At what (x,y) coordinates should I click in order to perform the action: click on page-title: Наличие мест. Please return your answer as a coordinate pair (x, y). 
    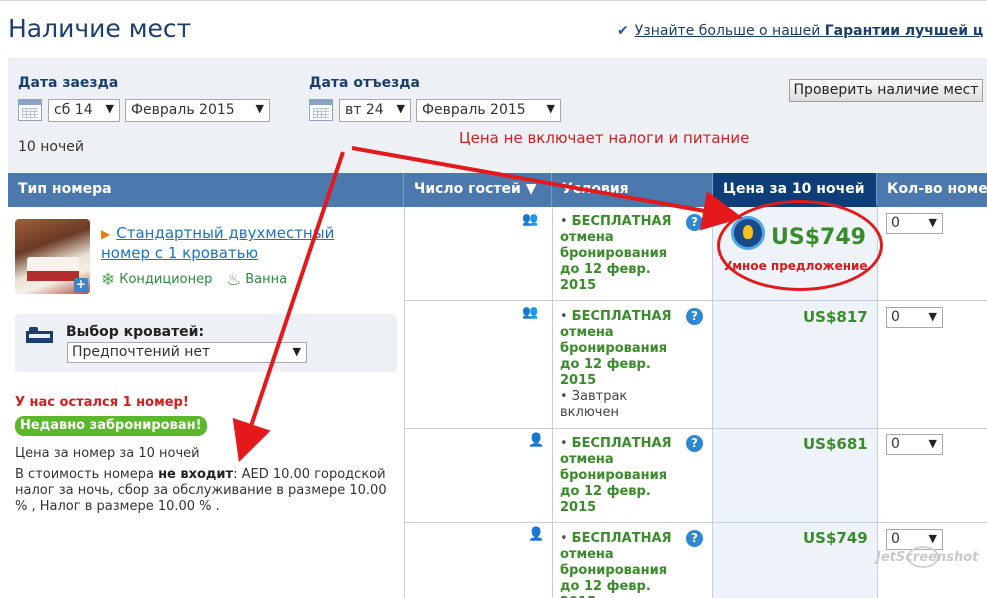
    Looking at the image, I should click on (100, 28).